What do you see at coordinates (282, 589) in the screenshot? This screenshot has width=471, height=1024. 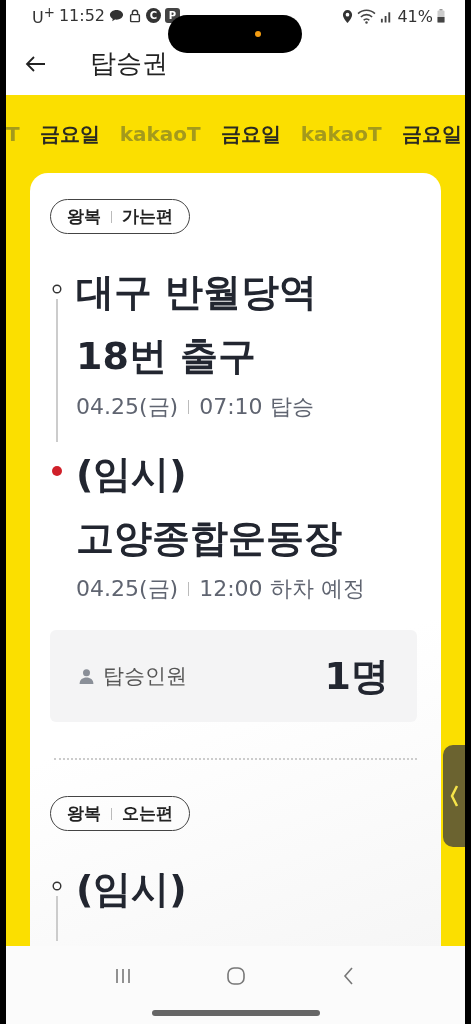 I see `stop-time: 12:00 하차 예정` at bounding box center [282, 589].